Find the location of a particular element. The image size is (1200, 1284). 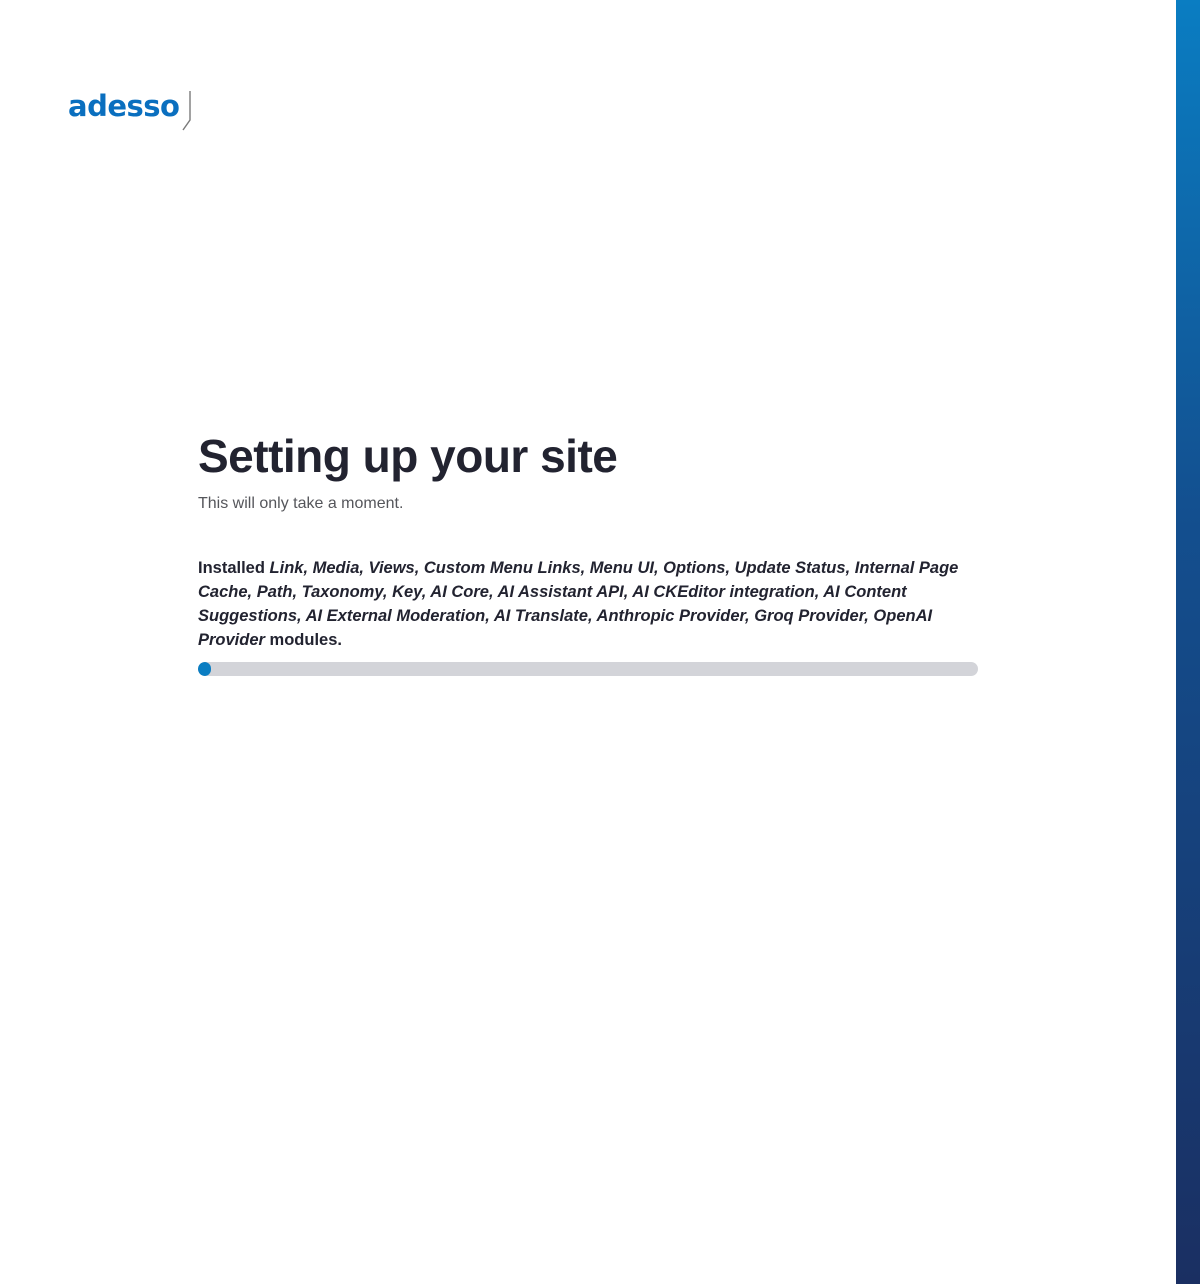

brand-logo: adesso is located at coordinates (131, 110).